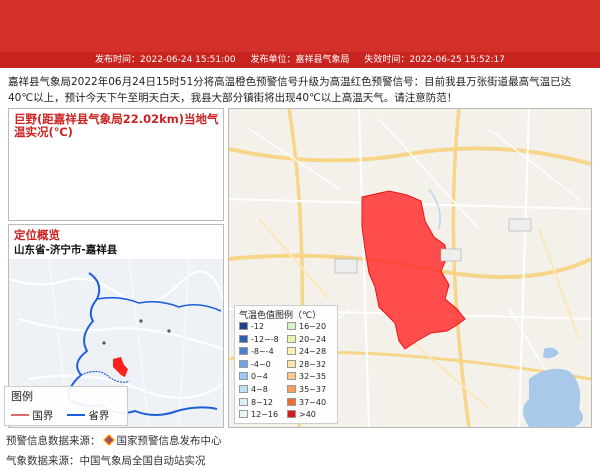  I want to click on warning-source-label: 预警信息数据来源：, so click(53, 441).